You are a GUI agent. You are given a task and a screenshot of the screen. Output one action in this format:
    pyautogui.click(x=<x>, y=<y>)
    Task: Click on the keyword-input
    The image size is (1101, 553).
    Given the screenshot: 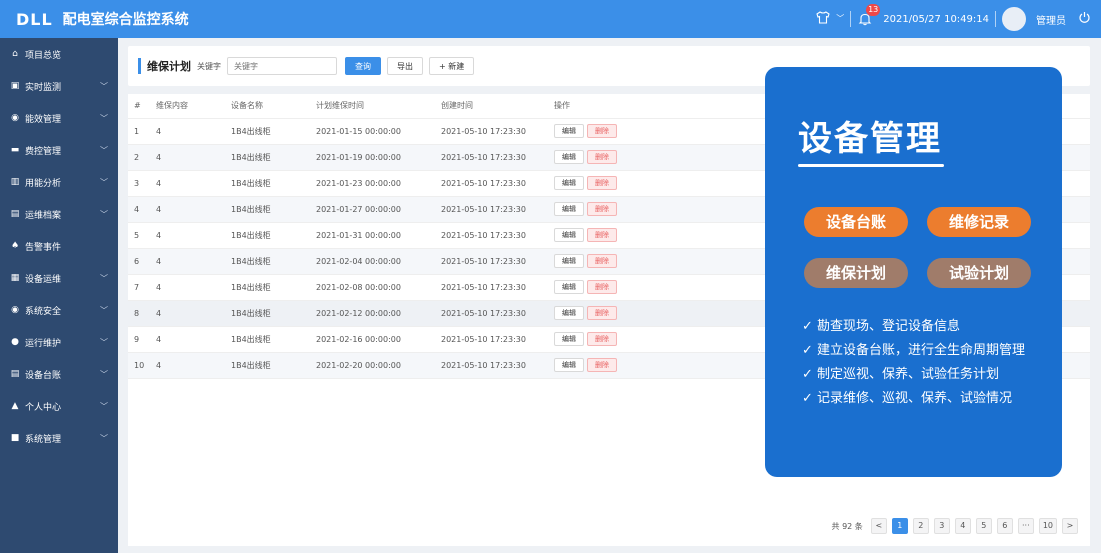 What is the action you would take?
    pyautogui.click(x=282, y=66)
    